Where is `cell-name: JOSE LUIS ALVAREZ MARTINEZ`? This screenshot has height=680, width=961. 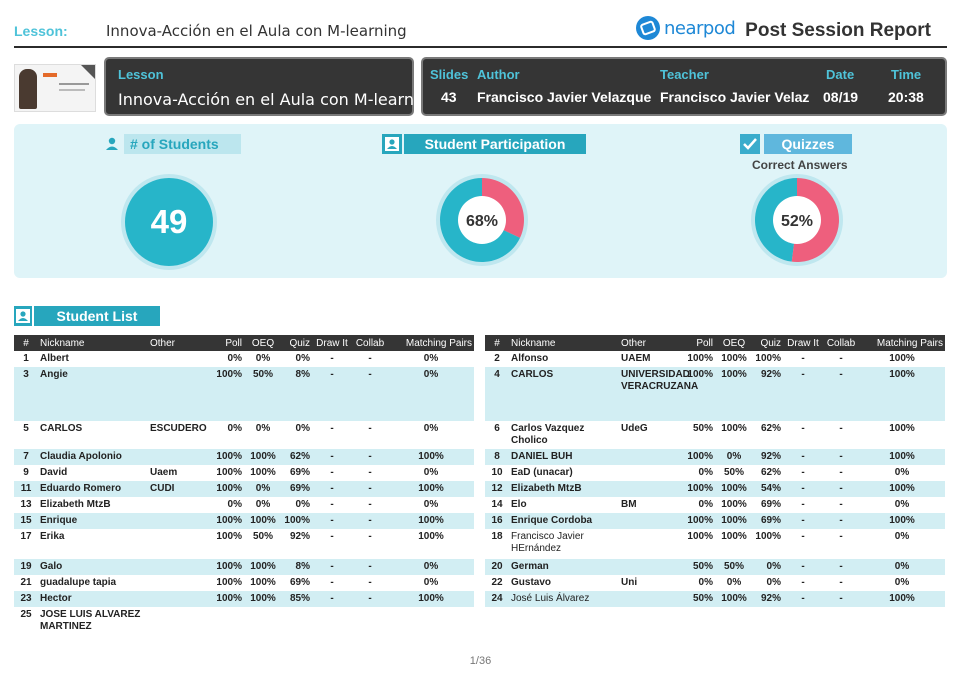
cell-name: JOSE LUIS ALVAREZ MARTINEZ is located at coordinates (90, 620).